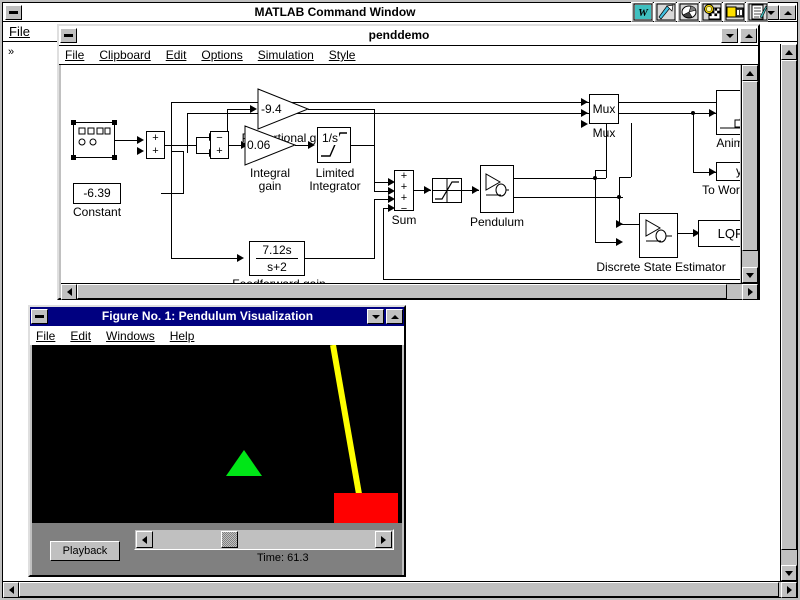  Describe the element at coordinates (734, 12) in the screenshot. I see `binoculars-icon` at that location.